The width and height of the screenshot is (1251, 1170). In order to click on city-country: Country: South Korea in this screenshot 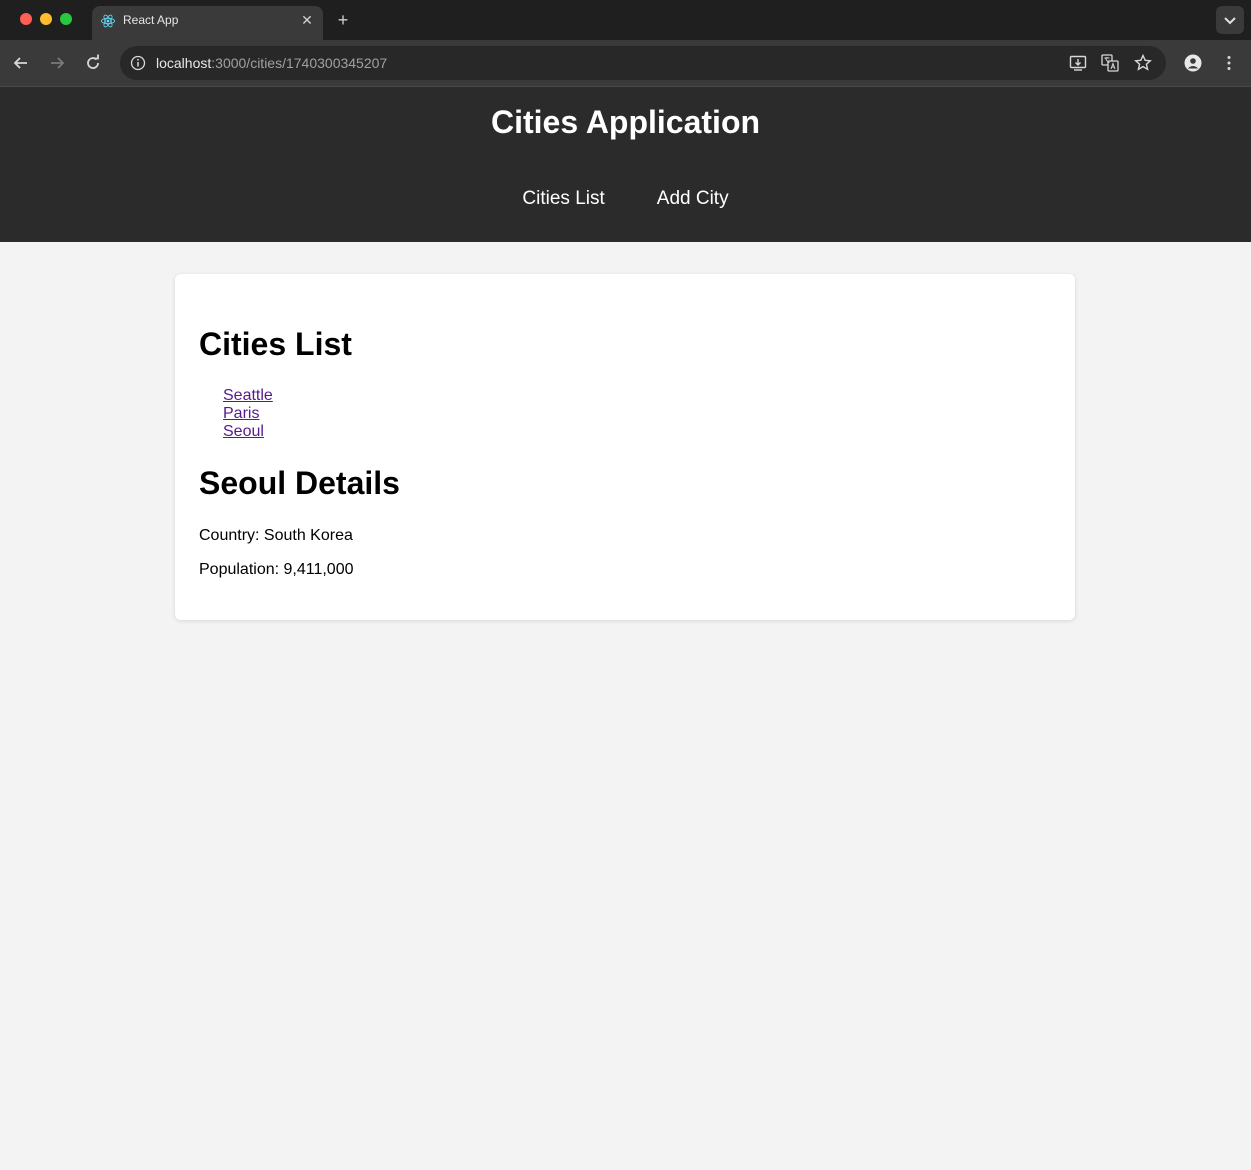, I will do `click(276, 535)`.